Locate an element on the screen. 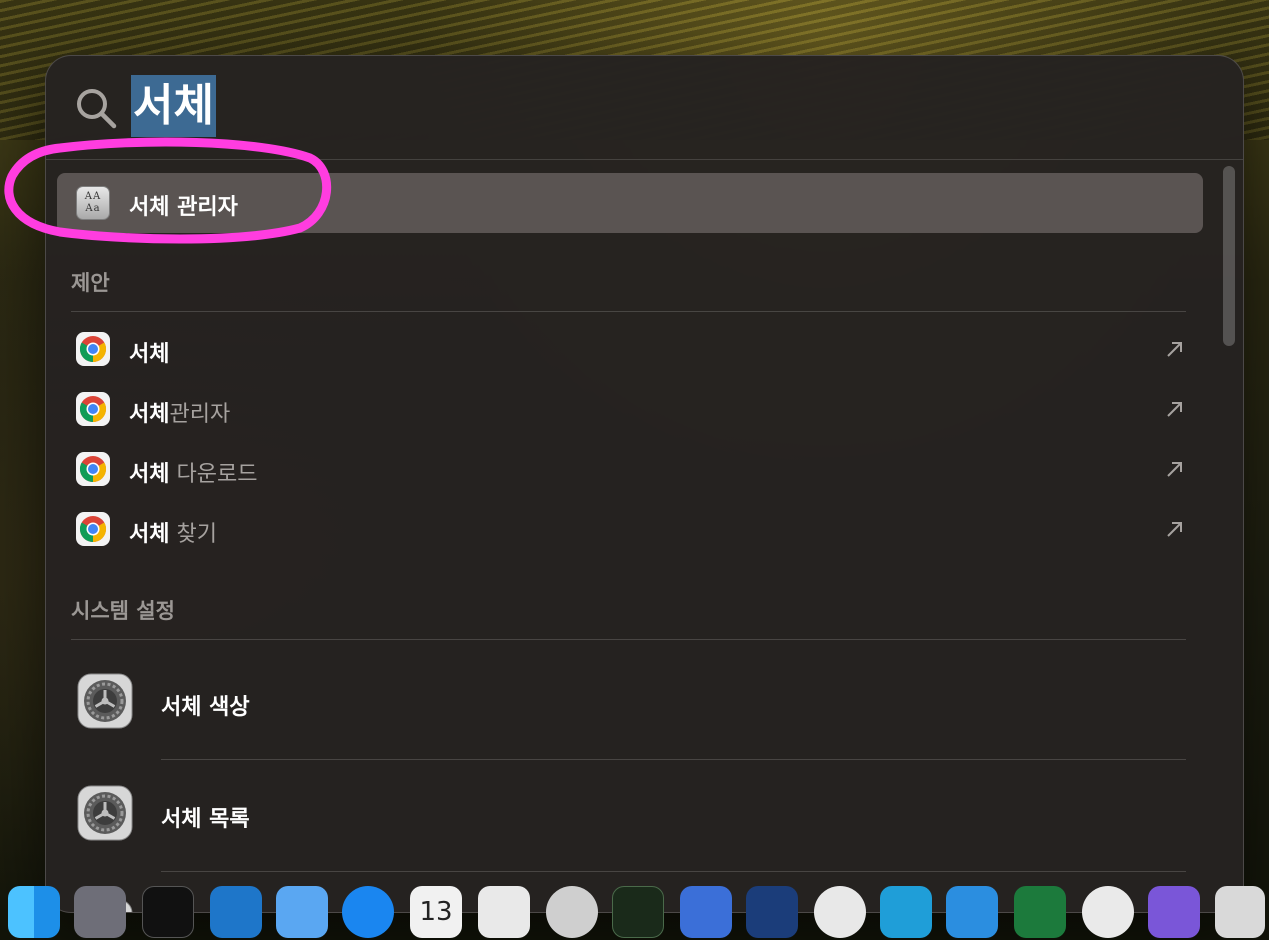 The height and width of the screenshot is (940, 1269). suggestion-label: 서체 다운로드 is located at coordinates (193, 472).